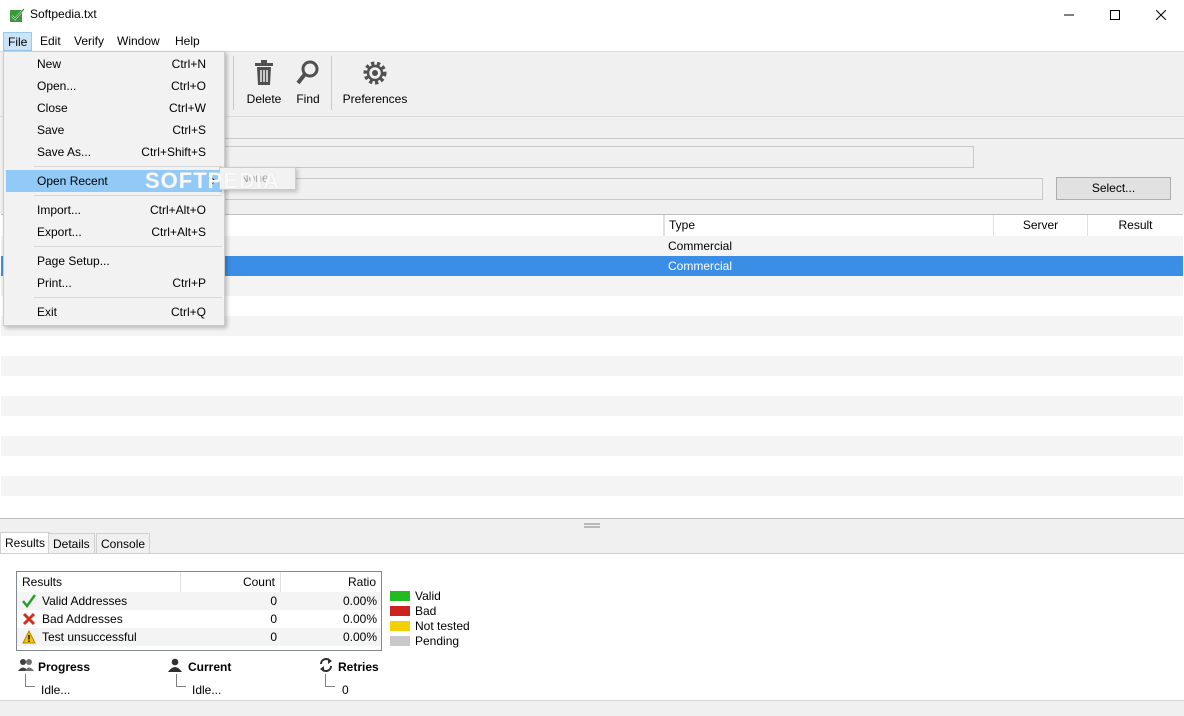 The image size is (1184, 716). What do you see at coordinates (64, 667) in the screenshot?
I see `progress-title: Progress` at bounding box center [64, 667].